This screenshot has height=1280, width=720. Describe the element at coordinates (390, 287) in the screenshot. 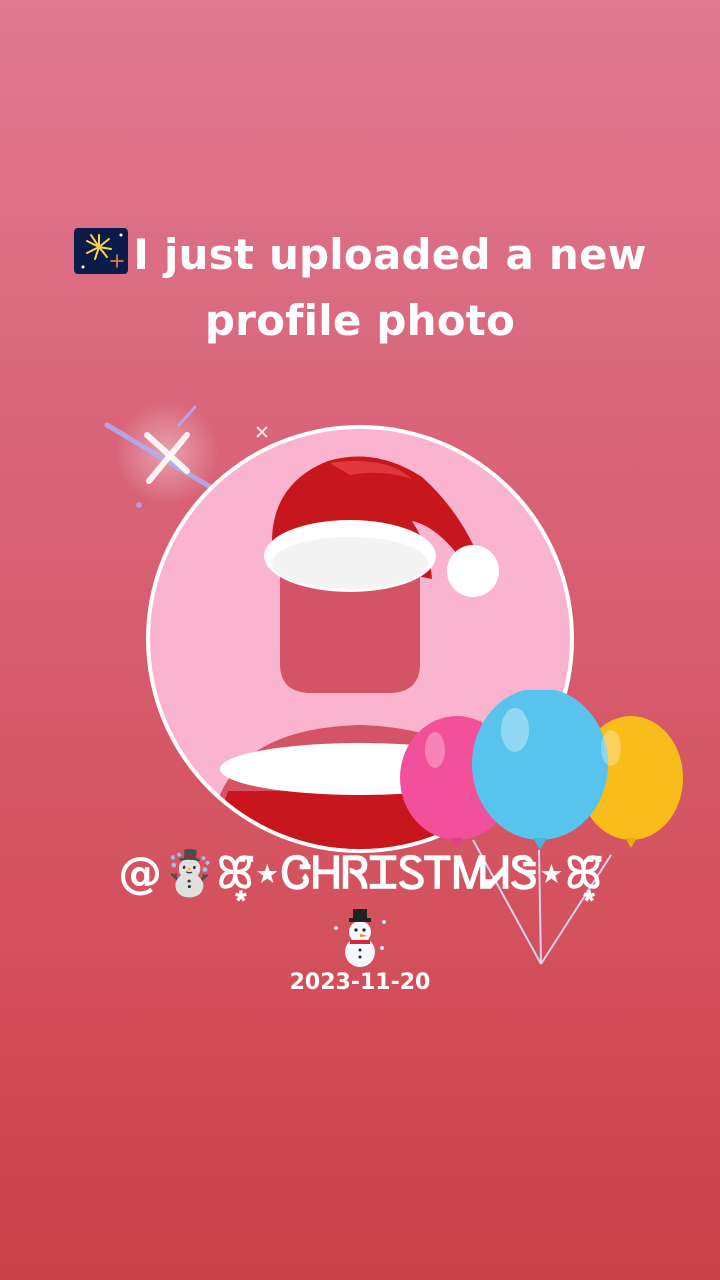

I see `headline-text: I just uploaded a new profile photo` at that location.